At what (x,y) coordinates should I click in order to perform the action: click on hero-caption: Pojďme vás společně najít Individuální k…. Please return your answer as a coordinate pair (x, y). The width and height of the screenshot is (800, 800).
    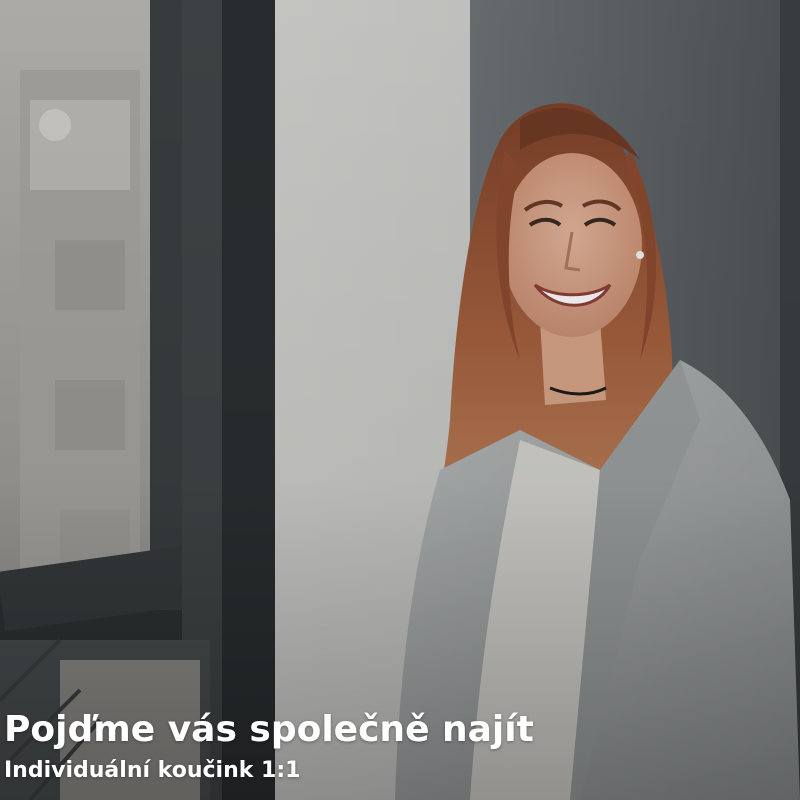
    Looking at the image, I should click on (392, 747).